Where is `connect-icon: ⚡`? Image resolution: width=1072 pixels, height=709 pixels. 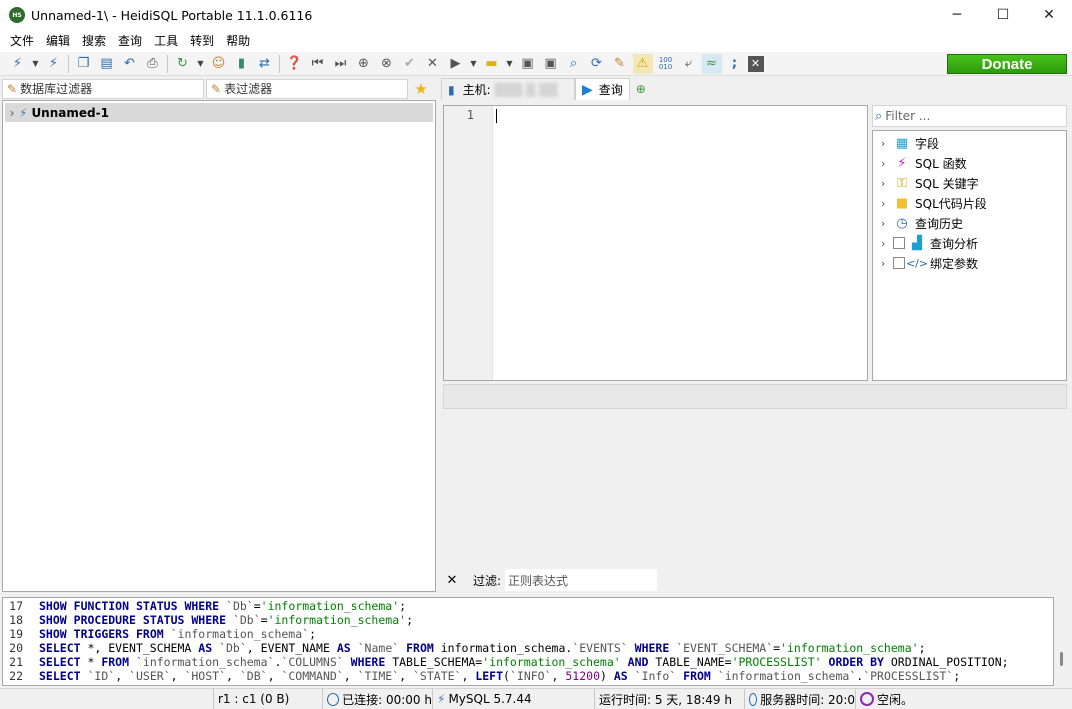
connect-icon: ⚡ is located at coordinates (18, 64).